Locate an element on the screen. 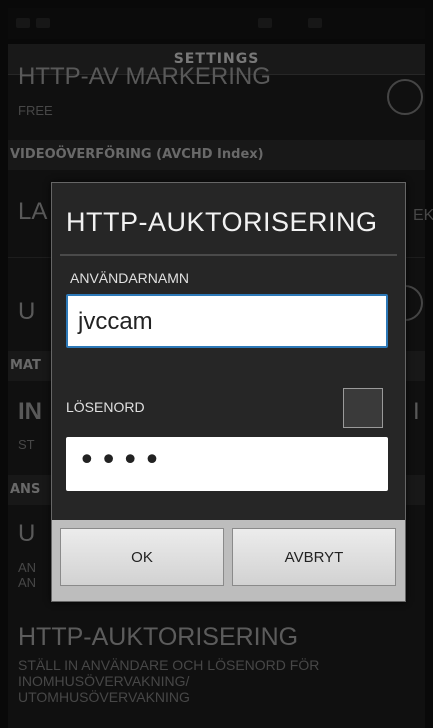 The height and width of the screenshot is (728, 433). cancel-button: AVBRYT is located at coordinates (314, 557).